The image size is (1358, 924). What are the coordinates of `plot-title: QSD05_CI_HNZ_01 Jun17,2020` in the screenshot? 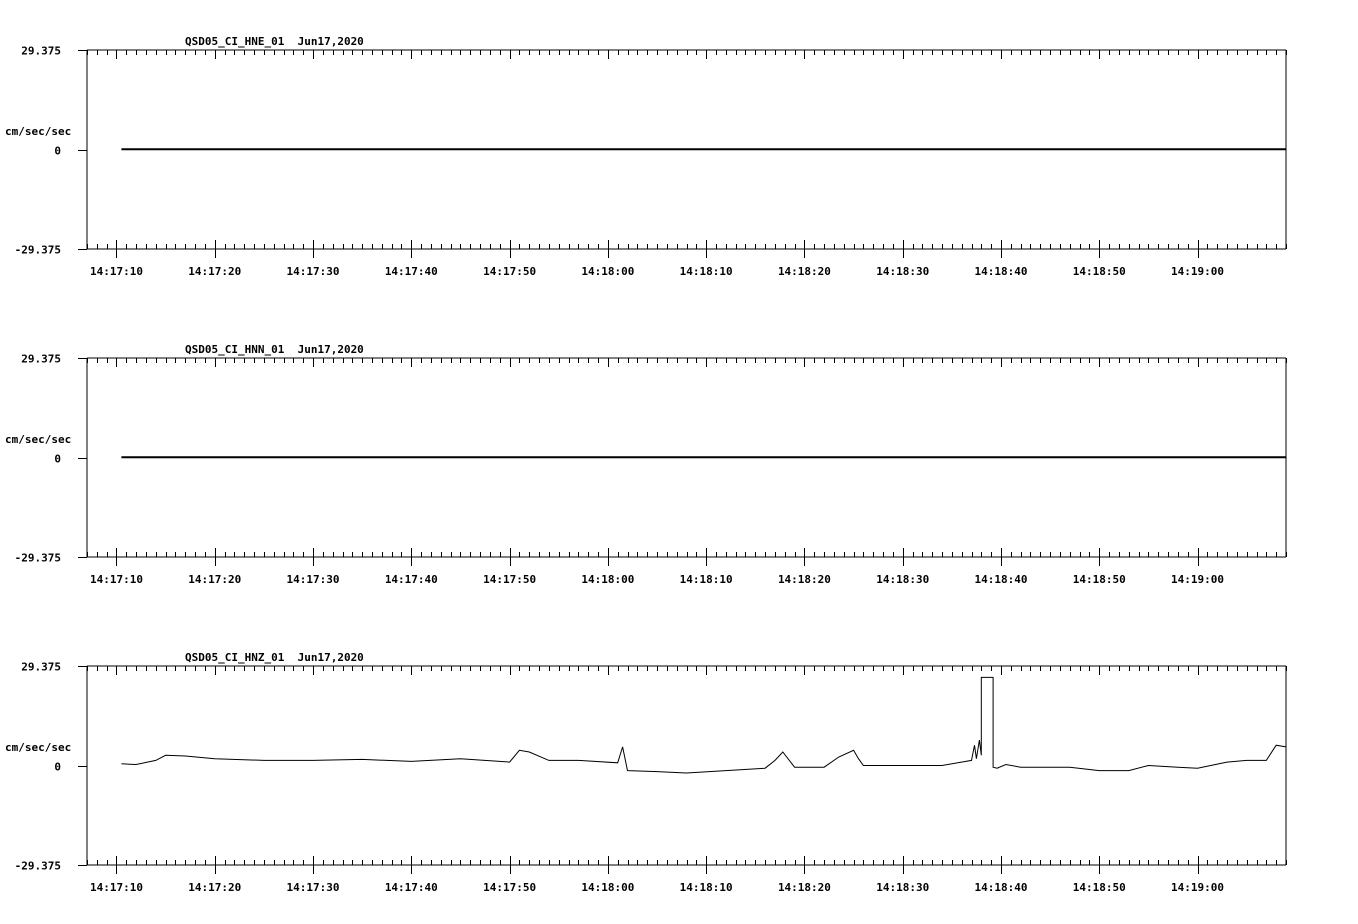 It's located at (274, 657).